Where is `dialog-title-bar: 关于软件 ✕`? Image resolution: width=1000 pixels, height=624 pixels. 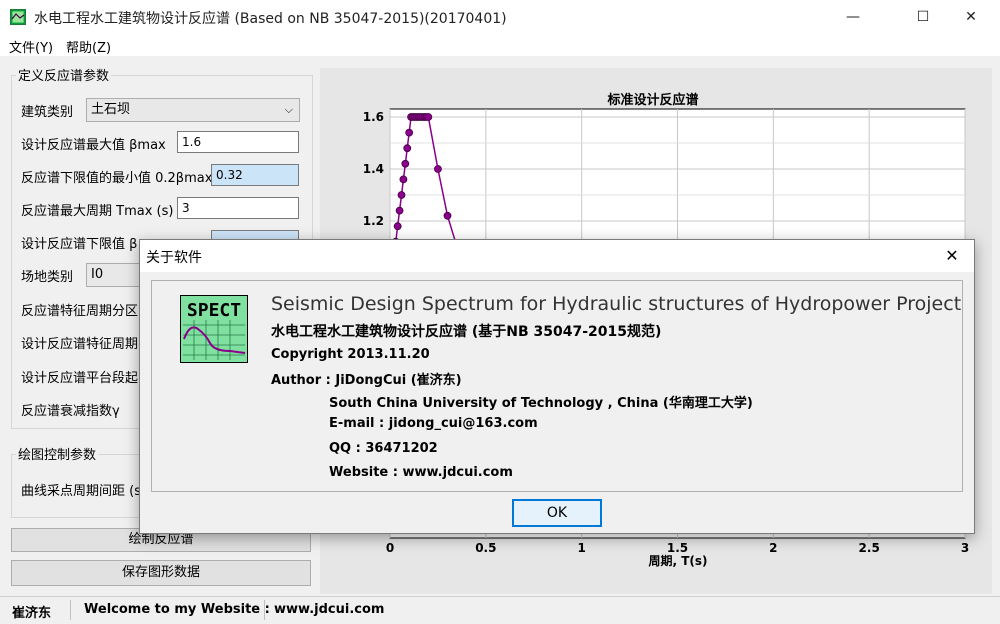 dialog-title-bar: 关于软件 ✕ is located at coordinates (557, 256).